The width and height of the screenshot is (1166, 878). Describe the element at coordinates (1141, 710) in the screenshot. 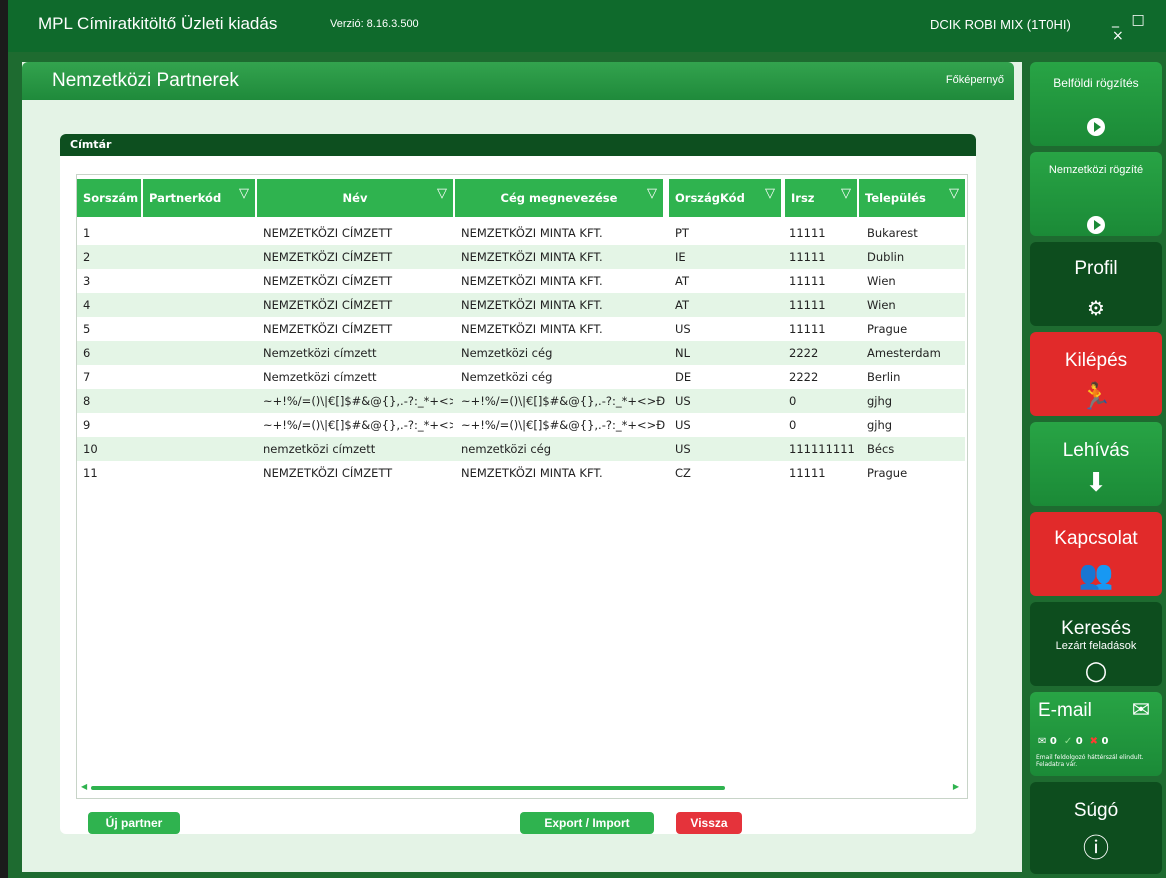

I see `envelope-icon: ✉` at that location.